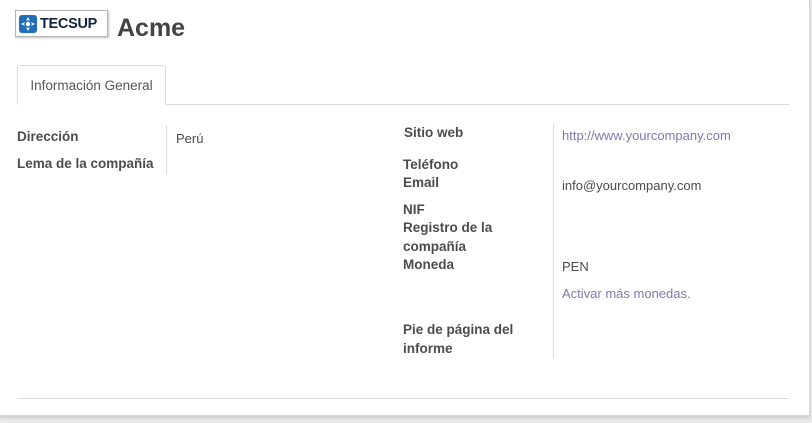 This screenshot has height=423, width=812. What do you see at coordinates (631, 185) in the screenshot?
I see `email-value: info@yourcompany.com` at bounding box center [631, 185].